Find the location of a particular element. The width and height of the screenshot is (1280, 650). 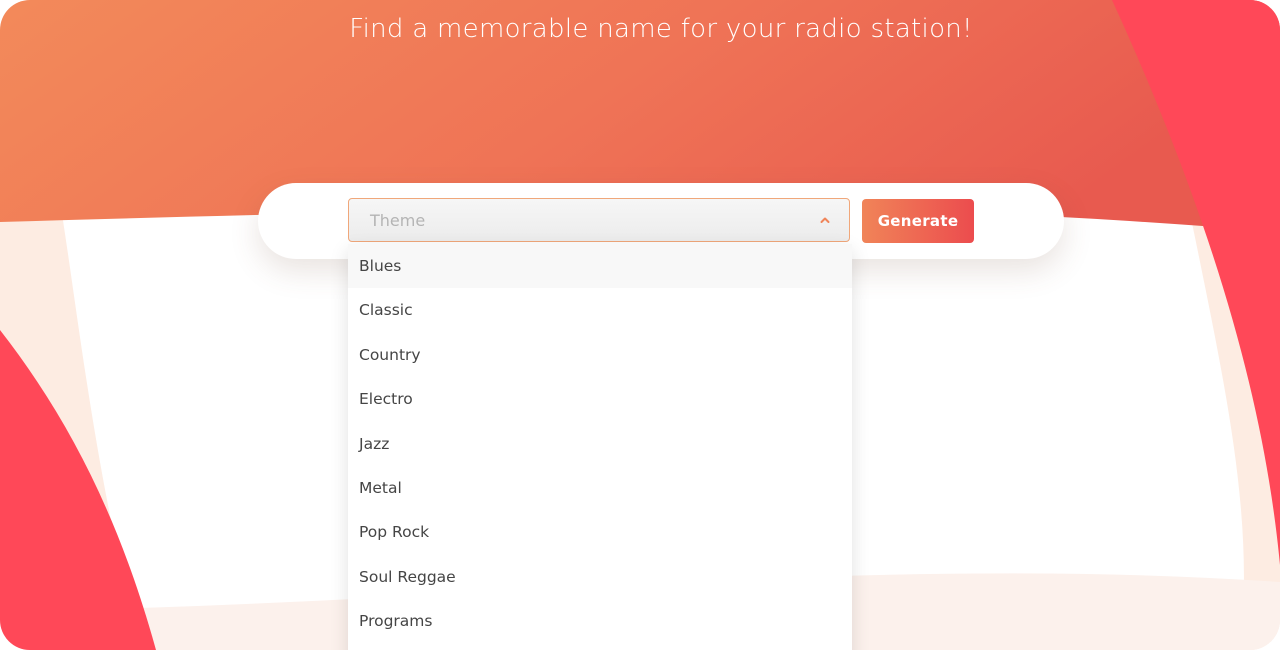

theme-select-placeholder: Theme is located at coordinates (398, 220).